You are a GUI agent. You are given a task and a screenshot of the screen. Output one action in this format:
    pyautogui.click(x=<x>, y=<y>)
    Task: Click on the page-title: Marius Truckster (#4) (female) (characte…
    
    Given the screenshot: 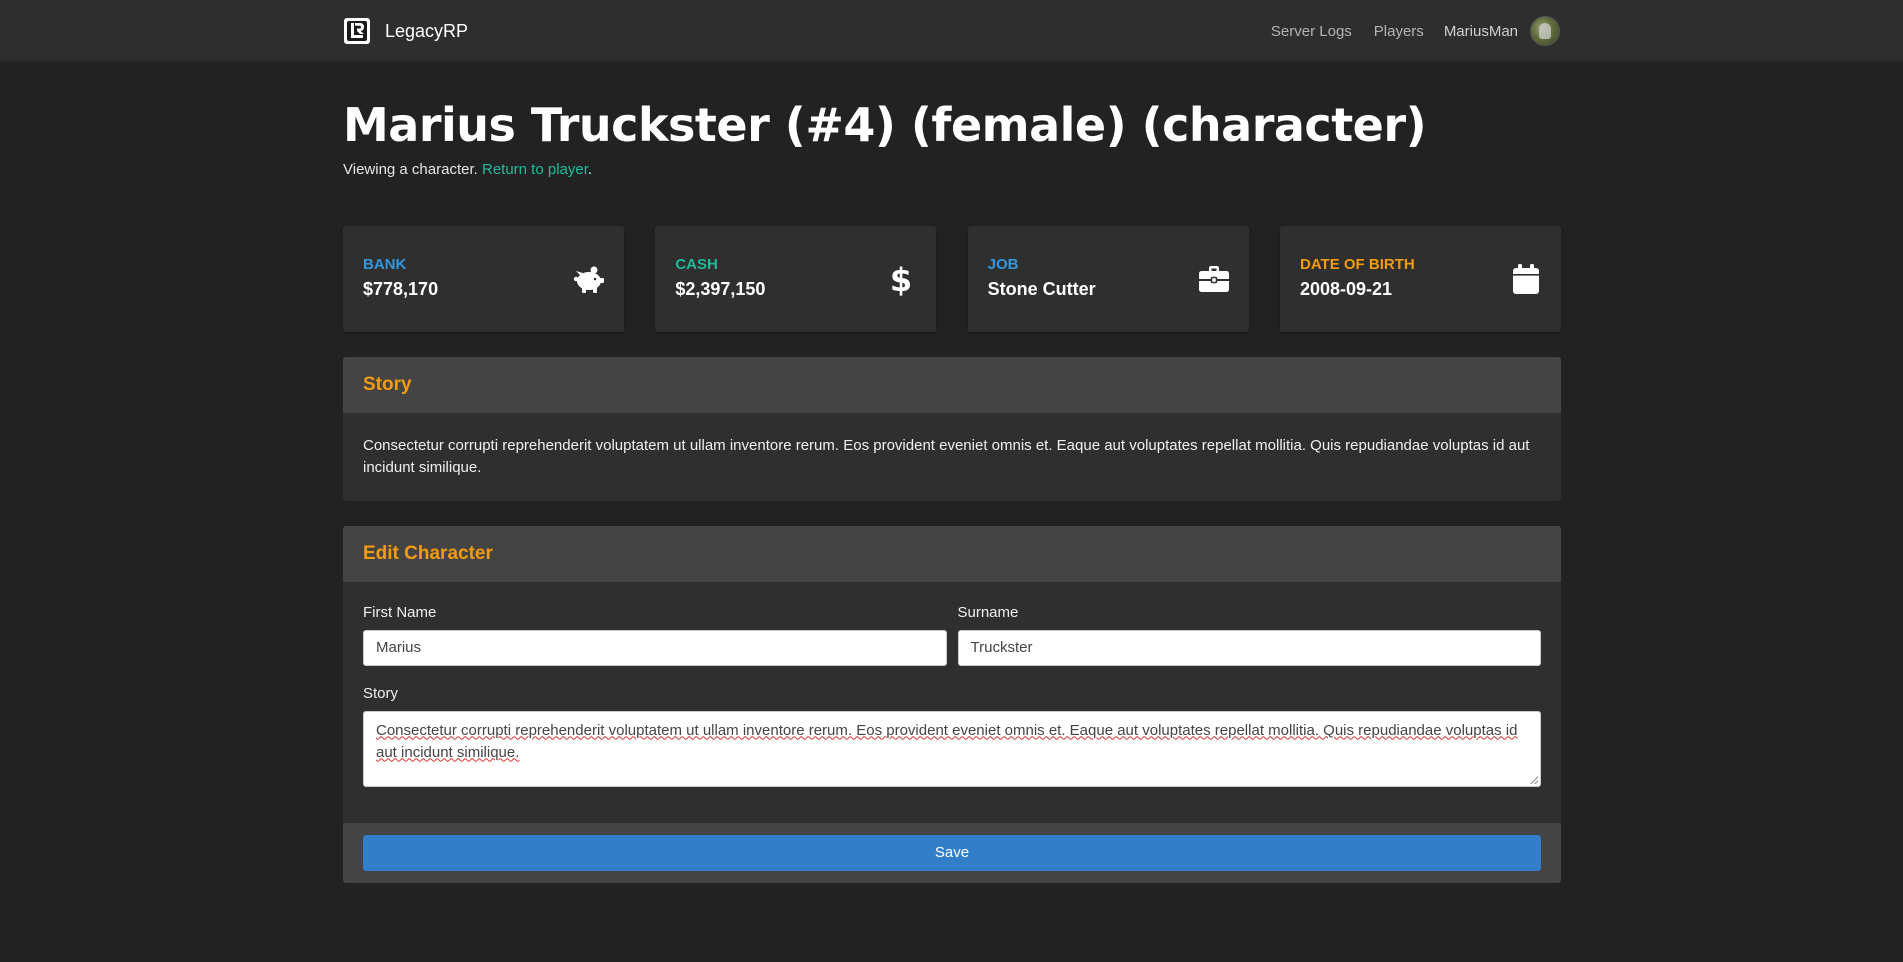 What is the action you would take?
    pyautogui.click(x=885, y=125)
    